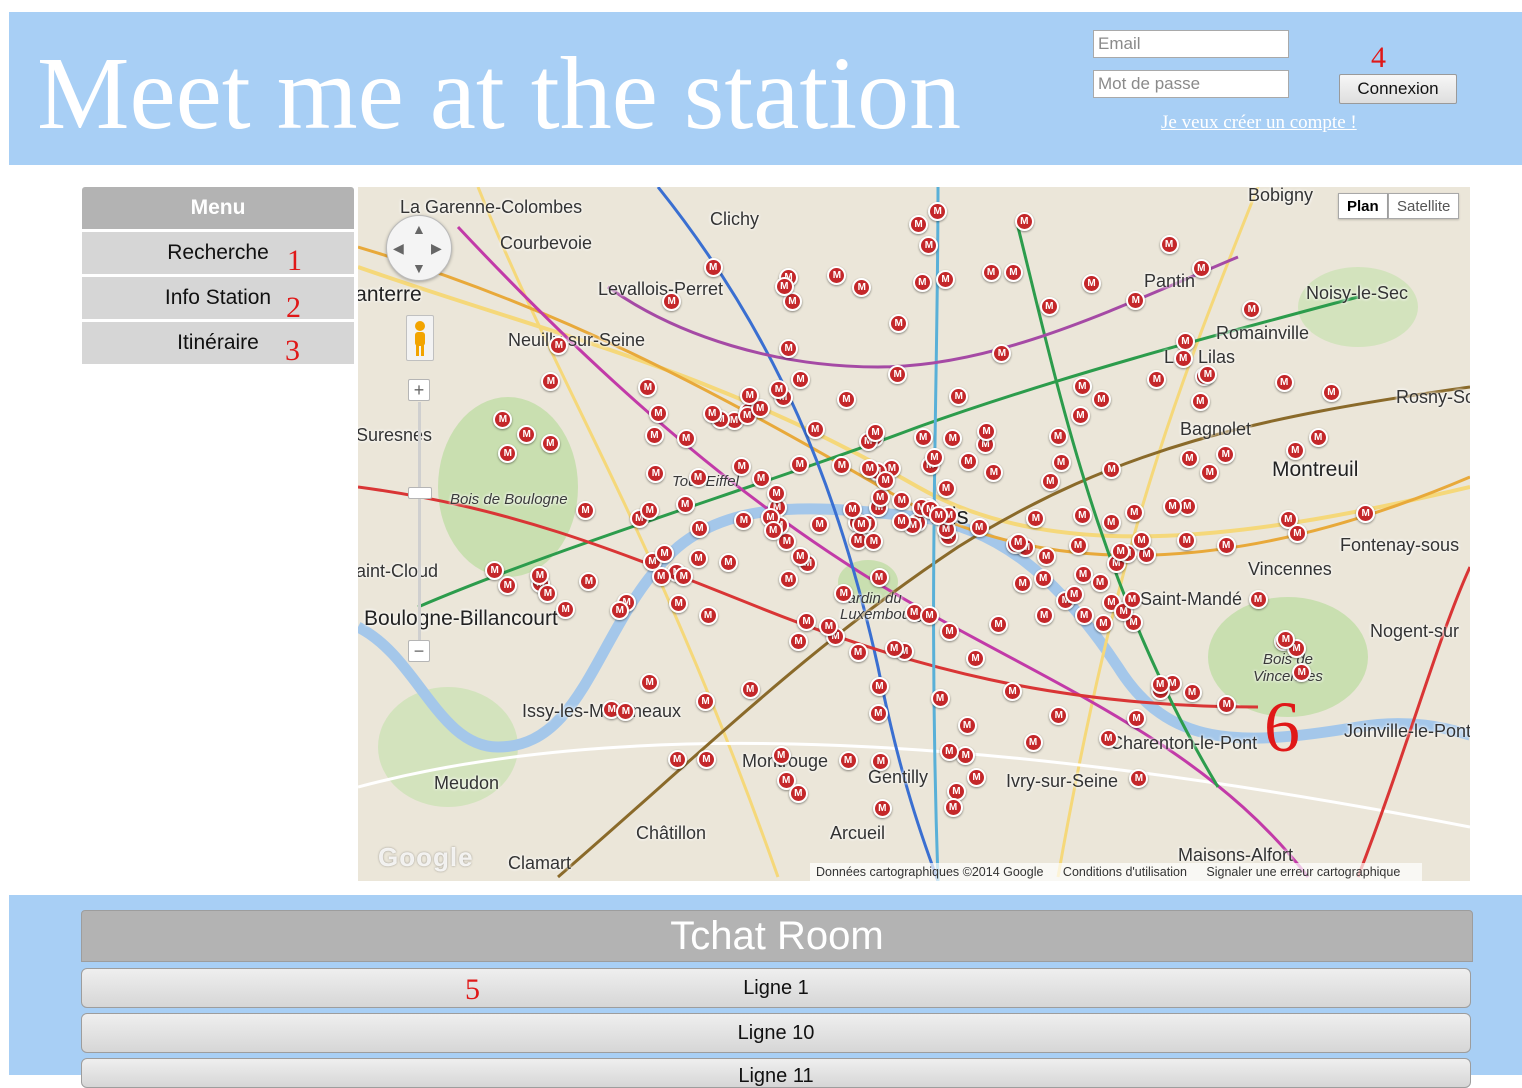 The width and height of the screenshot is (1522, 1088). I want to click on chevron-right-icon: ▶, so click(436, 248).